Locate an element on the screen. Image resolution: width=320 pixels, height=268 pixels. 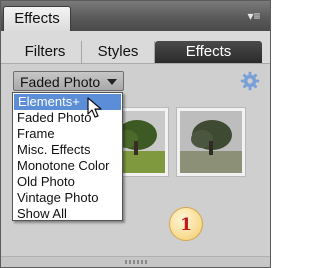
menu-item-misc-effects: Misc. Effects is located at coordinates (67, 150).